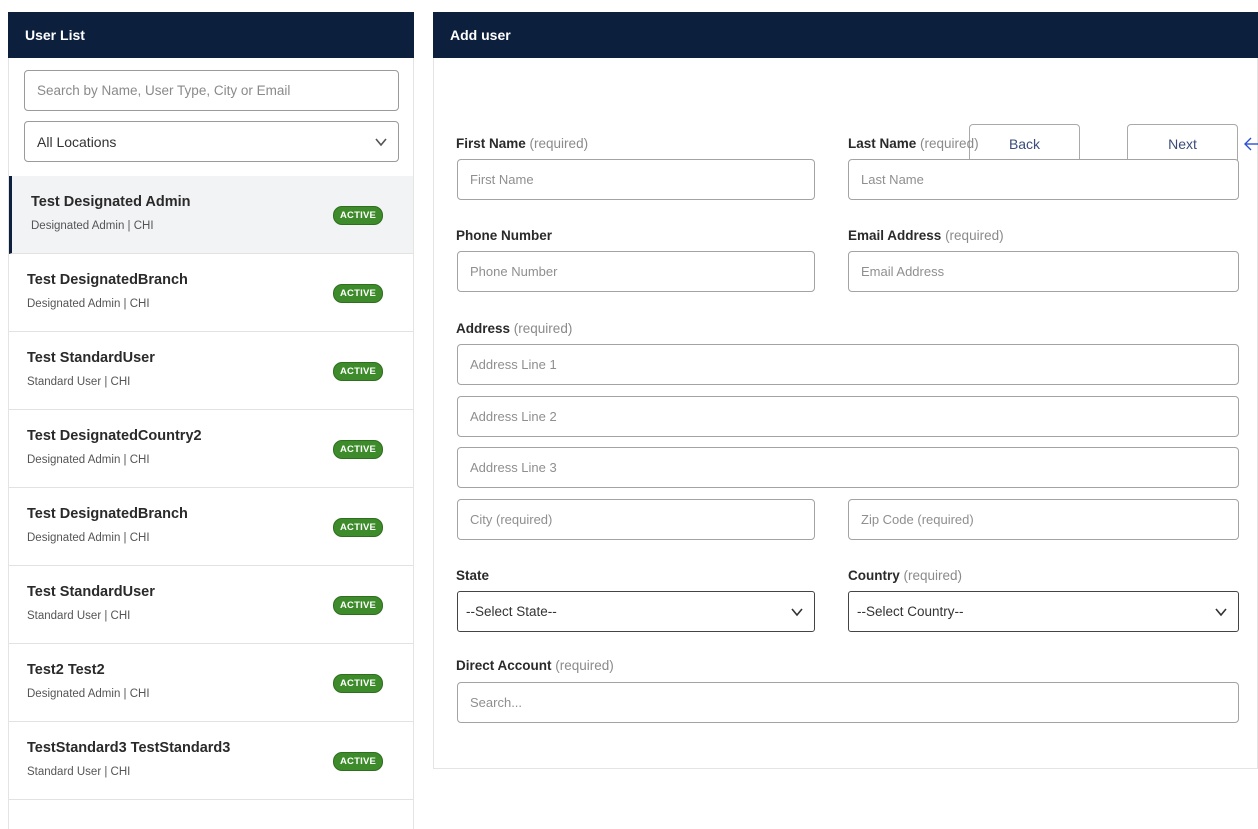  Describe the element at coordinates (636, 271) in the screenshot. I see `phone-number-input` at that location.